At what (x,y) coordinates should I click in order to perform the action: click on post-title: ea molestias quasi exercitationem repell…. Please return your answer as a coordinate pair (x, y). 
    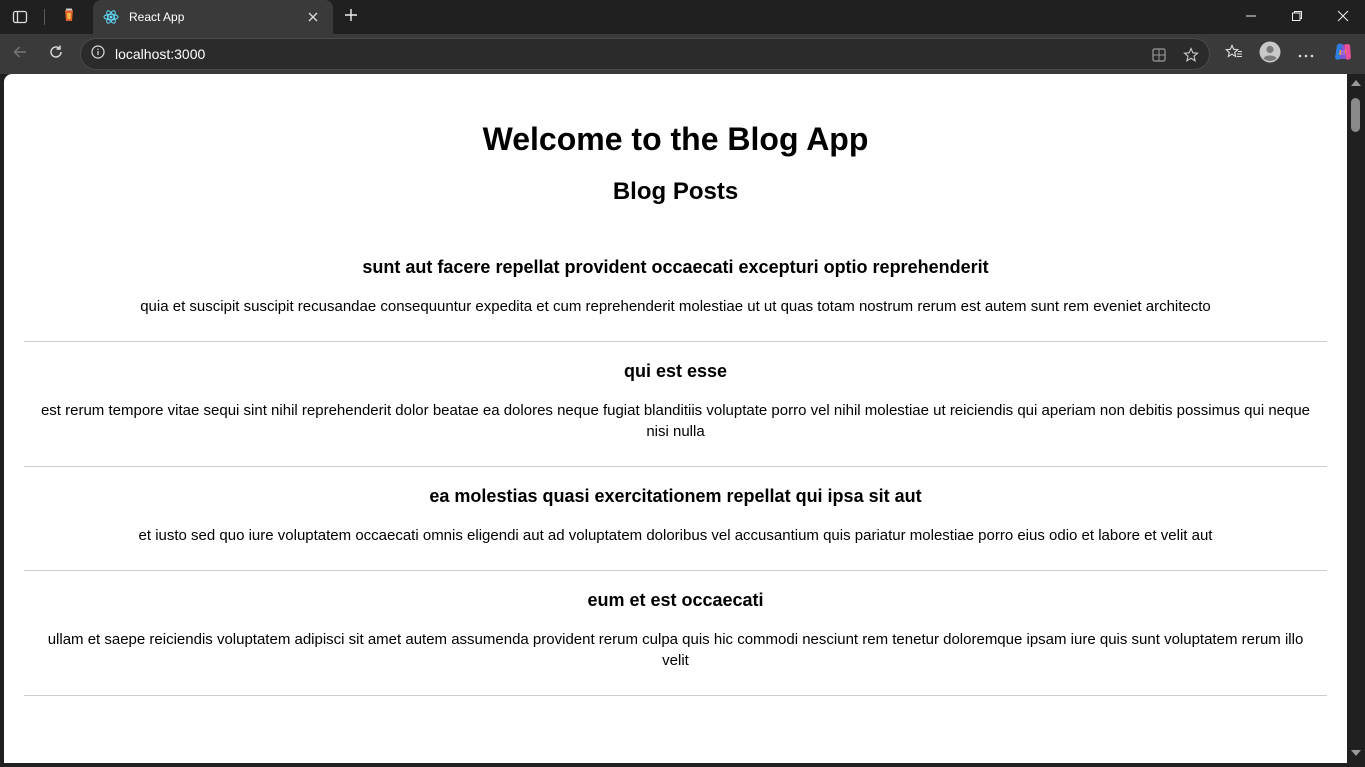
    Looking at the image, I should click on (675, 496).